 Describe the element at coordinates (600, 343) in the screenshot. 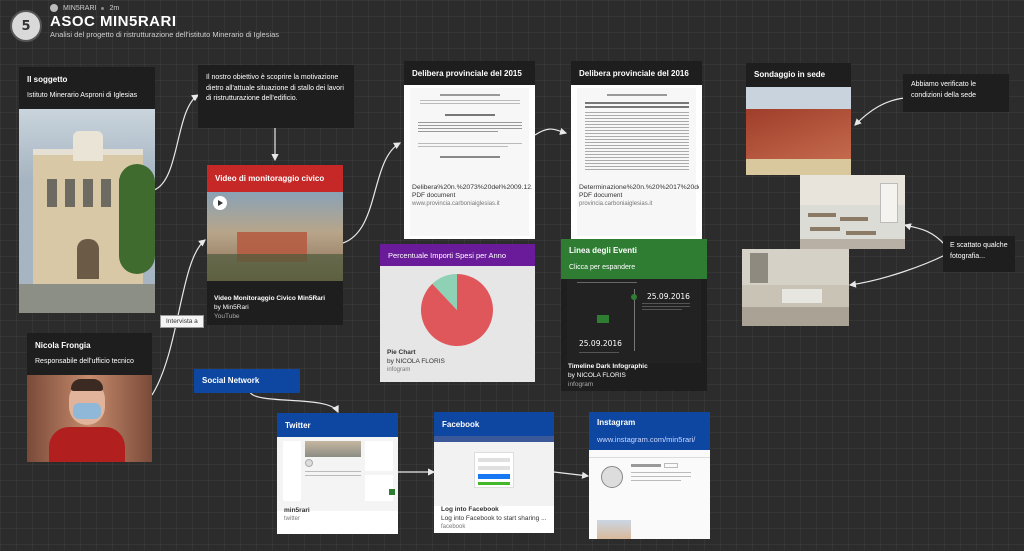

I see `eventi-date-2: 25.09.2016` at that location.